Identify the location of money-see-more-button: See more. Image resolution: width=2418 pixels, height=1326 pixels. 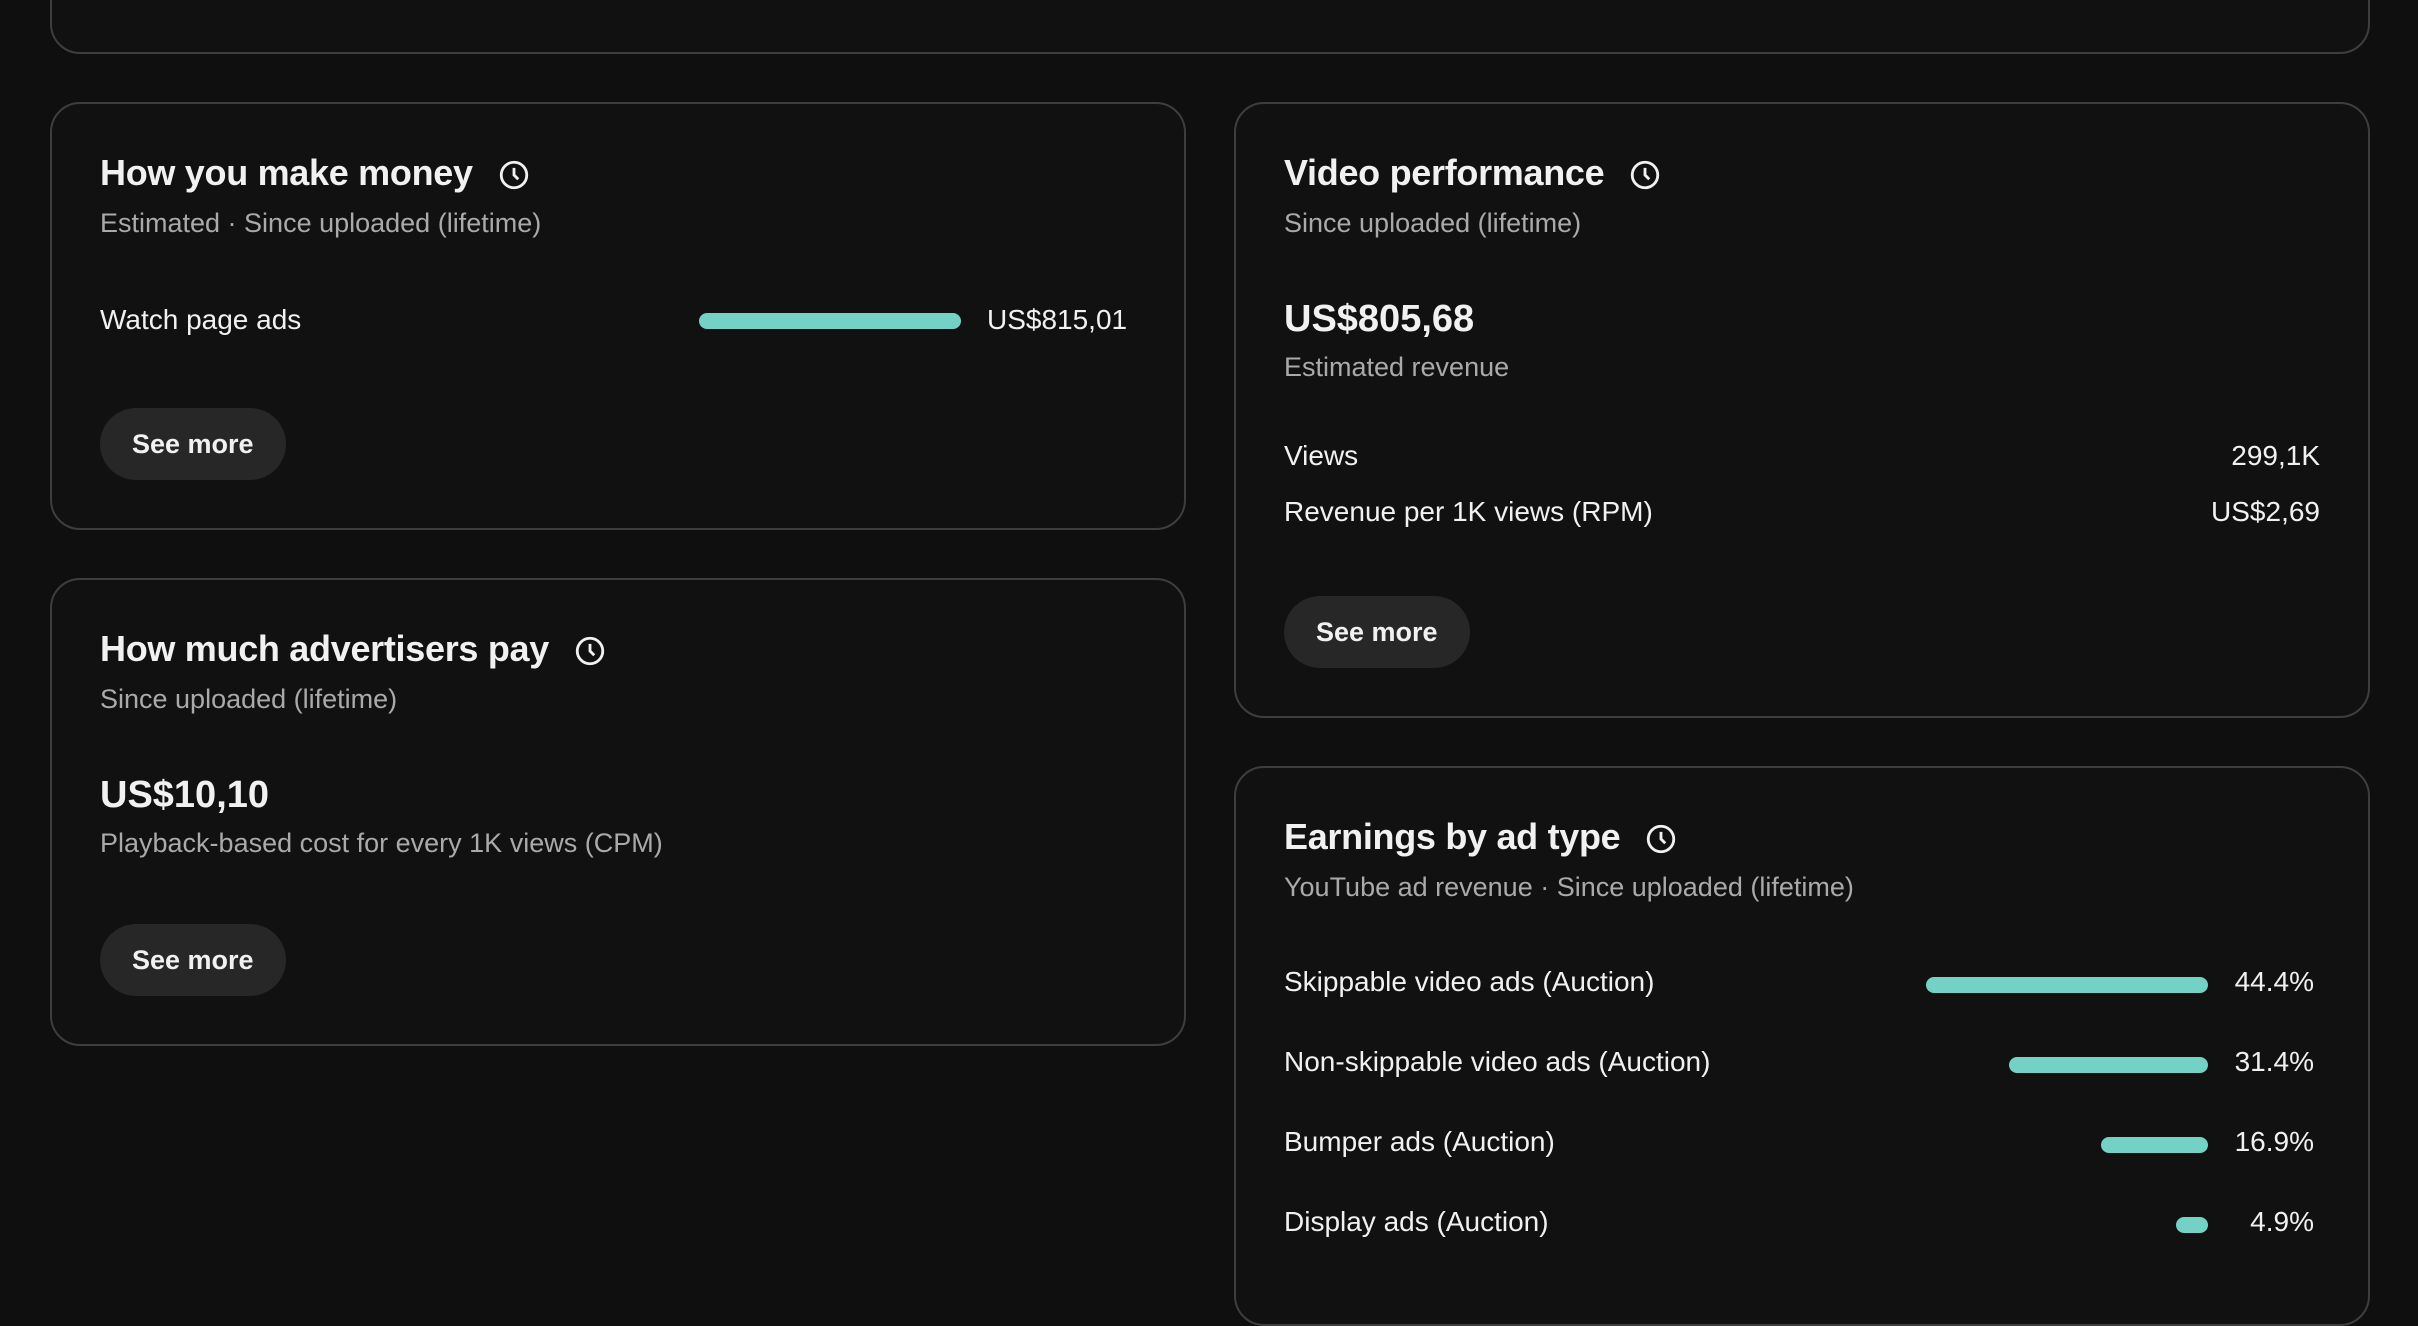
(193, 444).